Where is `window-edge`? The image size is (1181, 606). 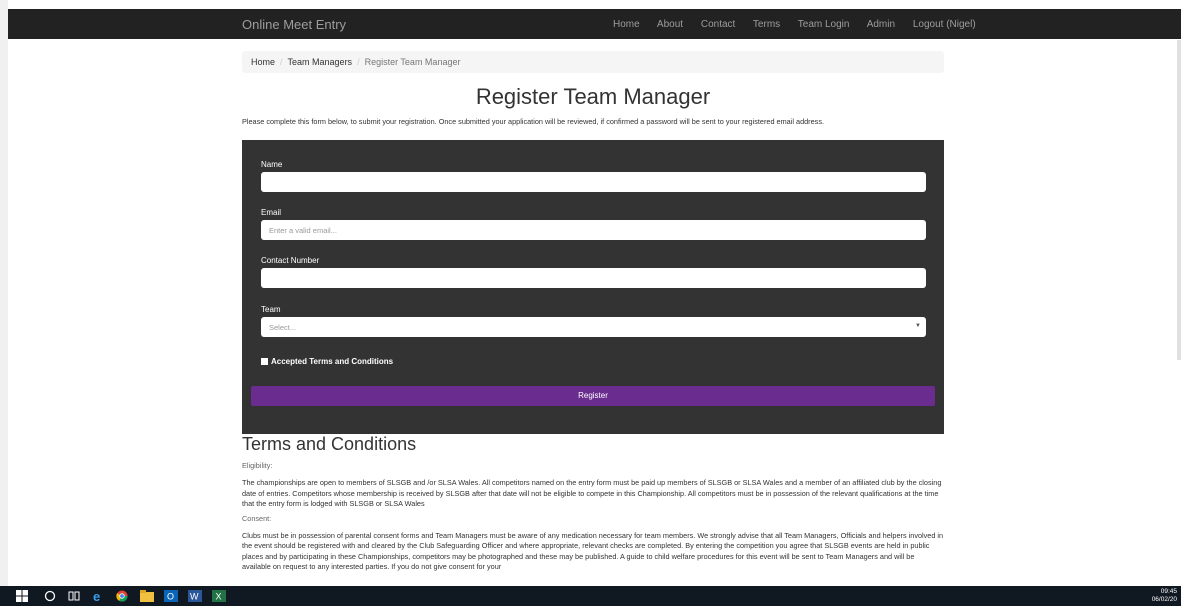 window-edge is located at coordinates (4, 293).